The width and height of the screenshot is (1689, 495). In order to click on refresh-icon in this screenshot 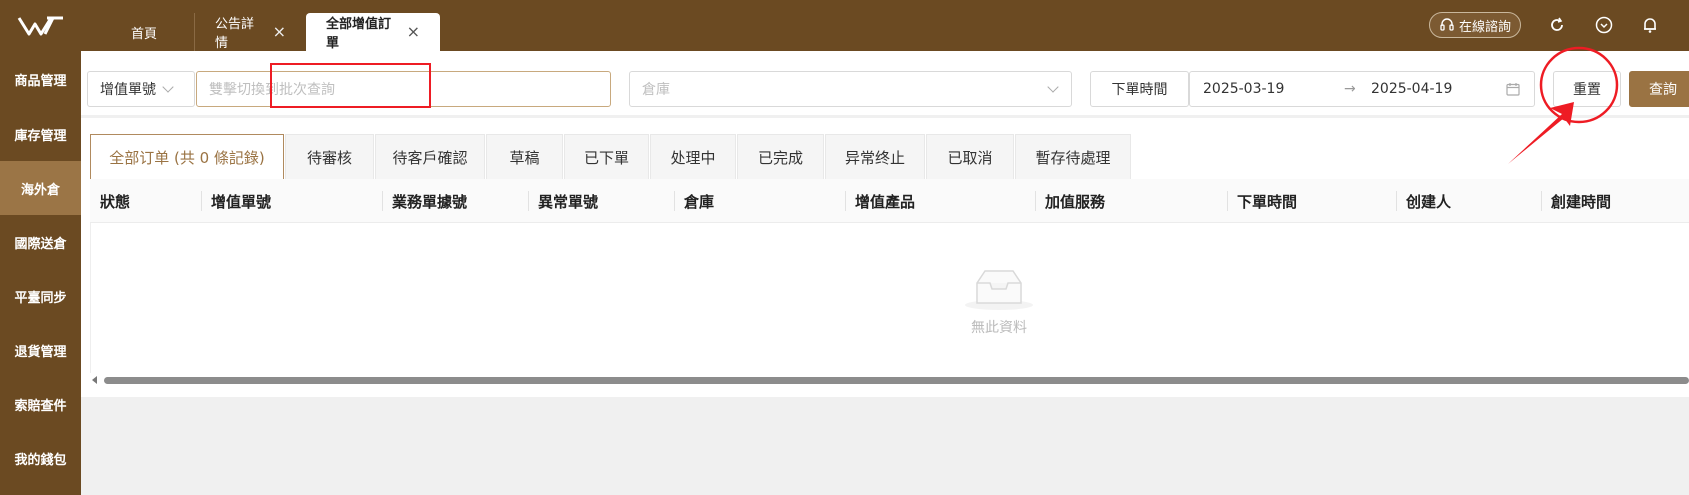, I will do `click(1557, 25)`.